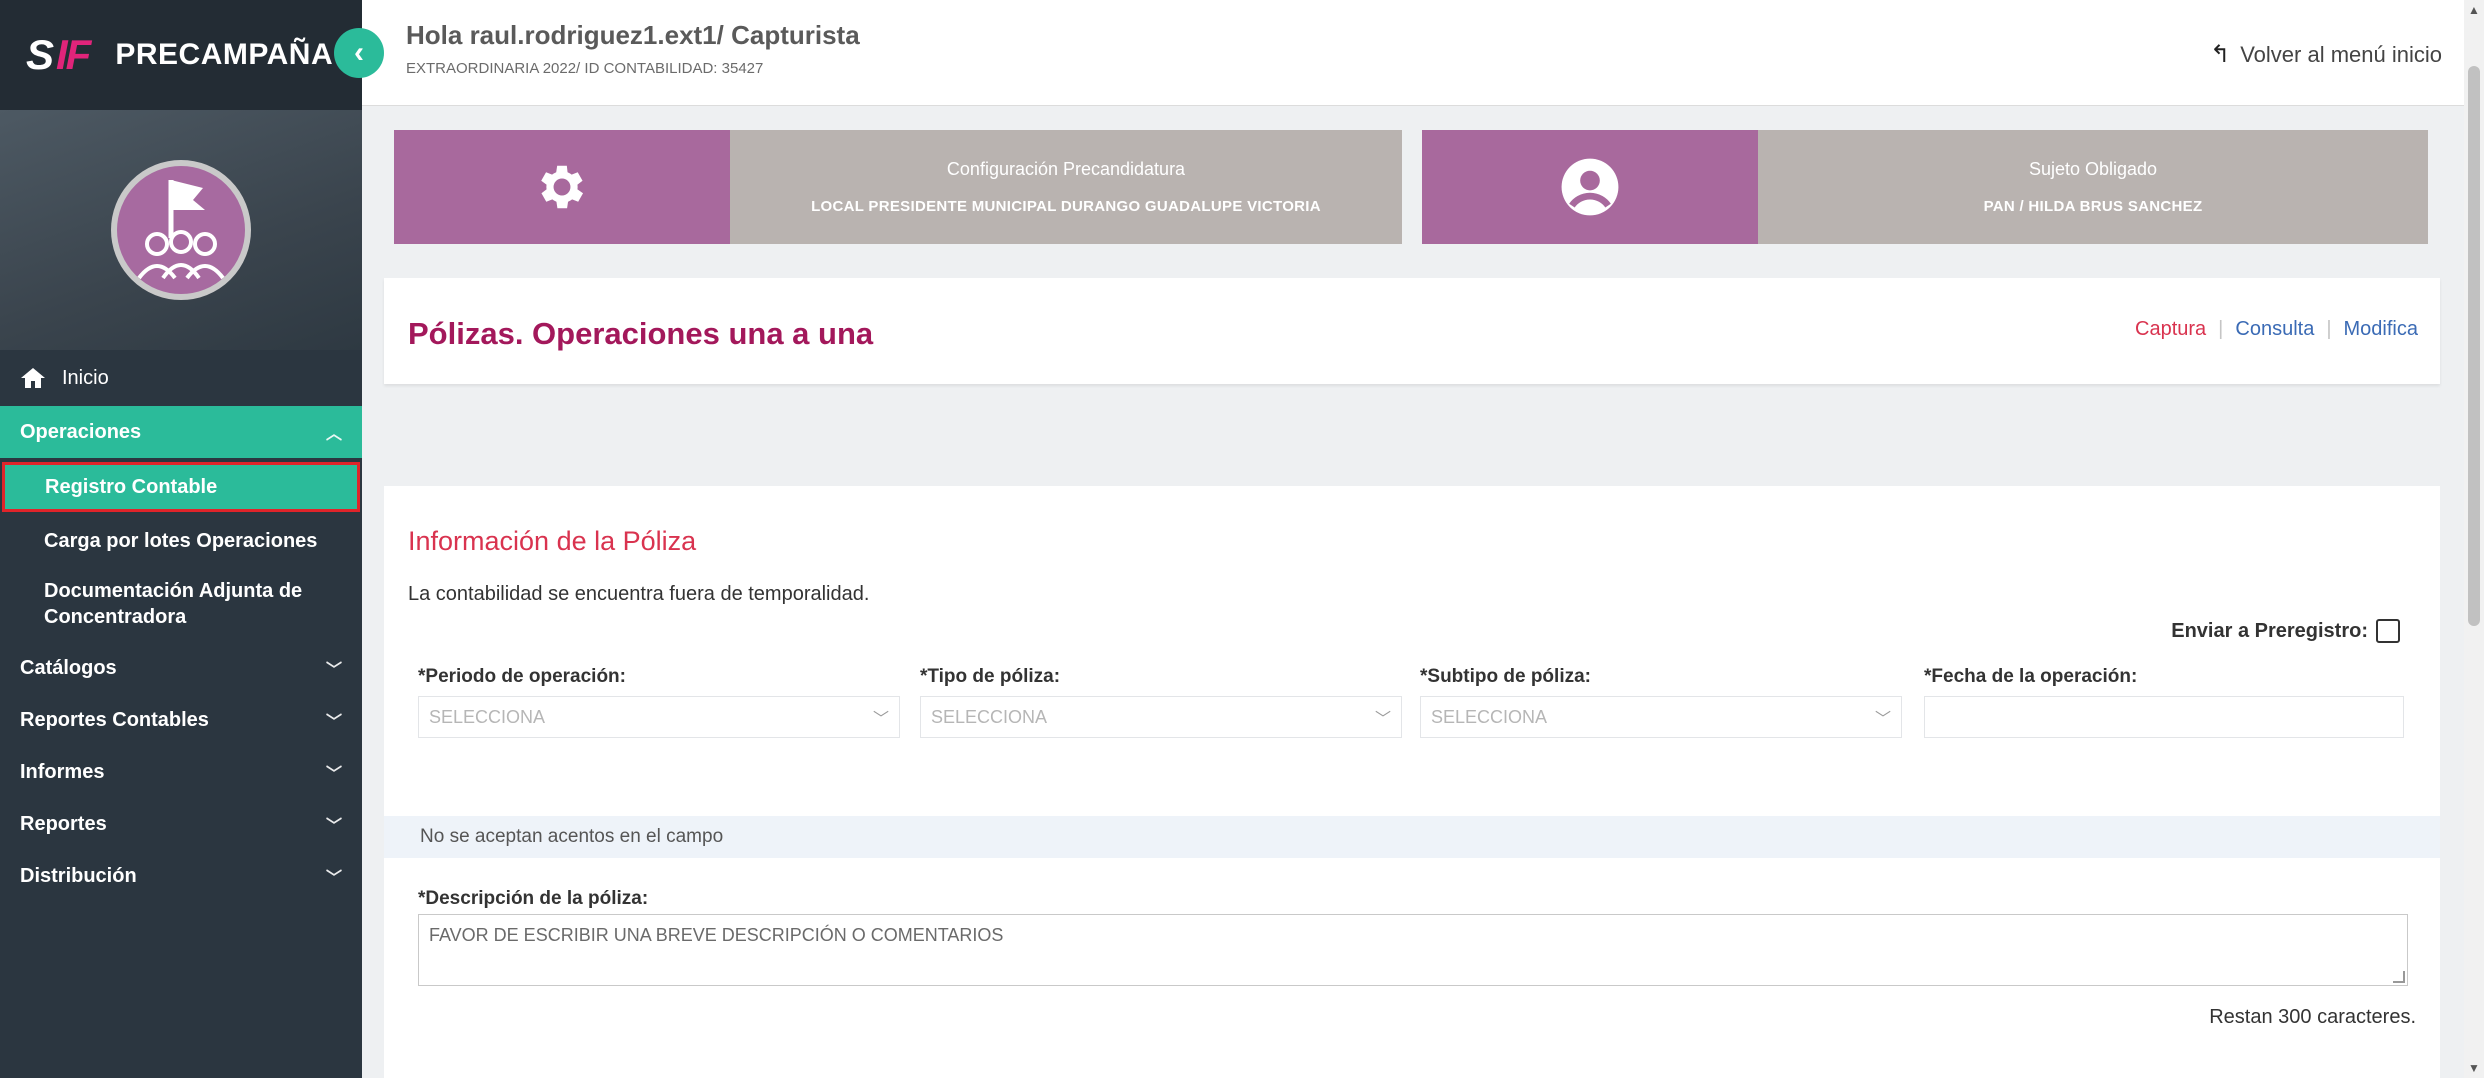  I want to click on subtipo-label: *Subtipo de póliza:, so click(1505, 676).